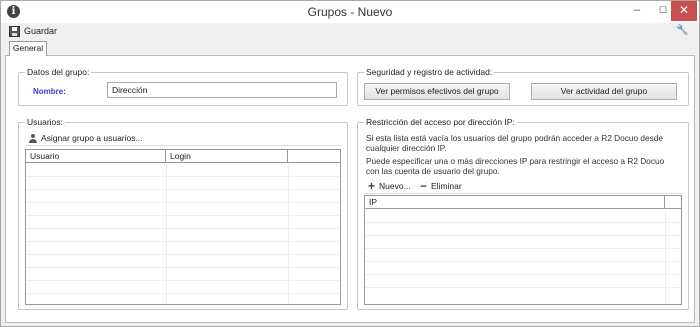 The height and width of the screenshot is (327, 700). I want to click on ip-separator, so click(523, 193).